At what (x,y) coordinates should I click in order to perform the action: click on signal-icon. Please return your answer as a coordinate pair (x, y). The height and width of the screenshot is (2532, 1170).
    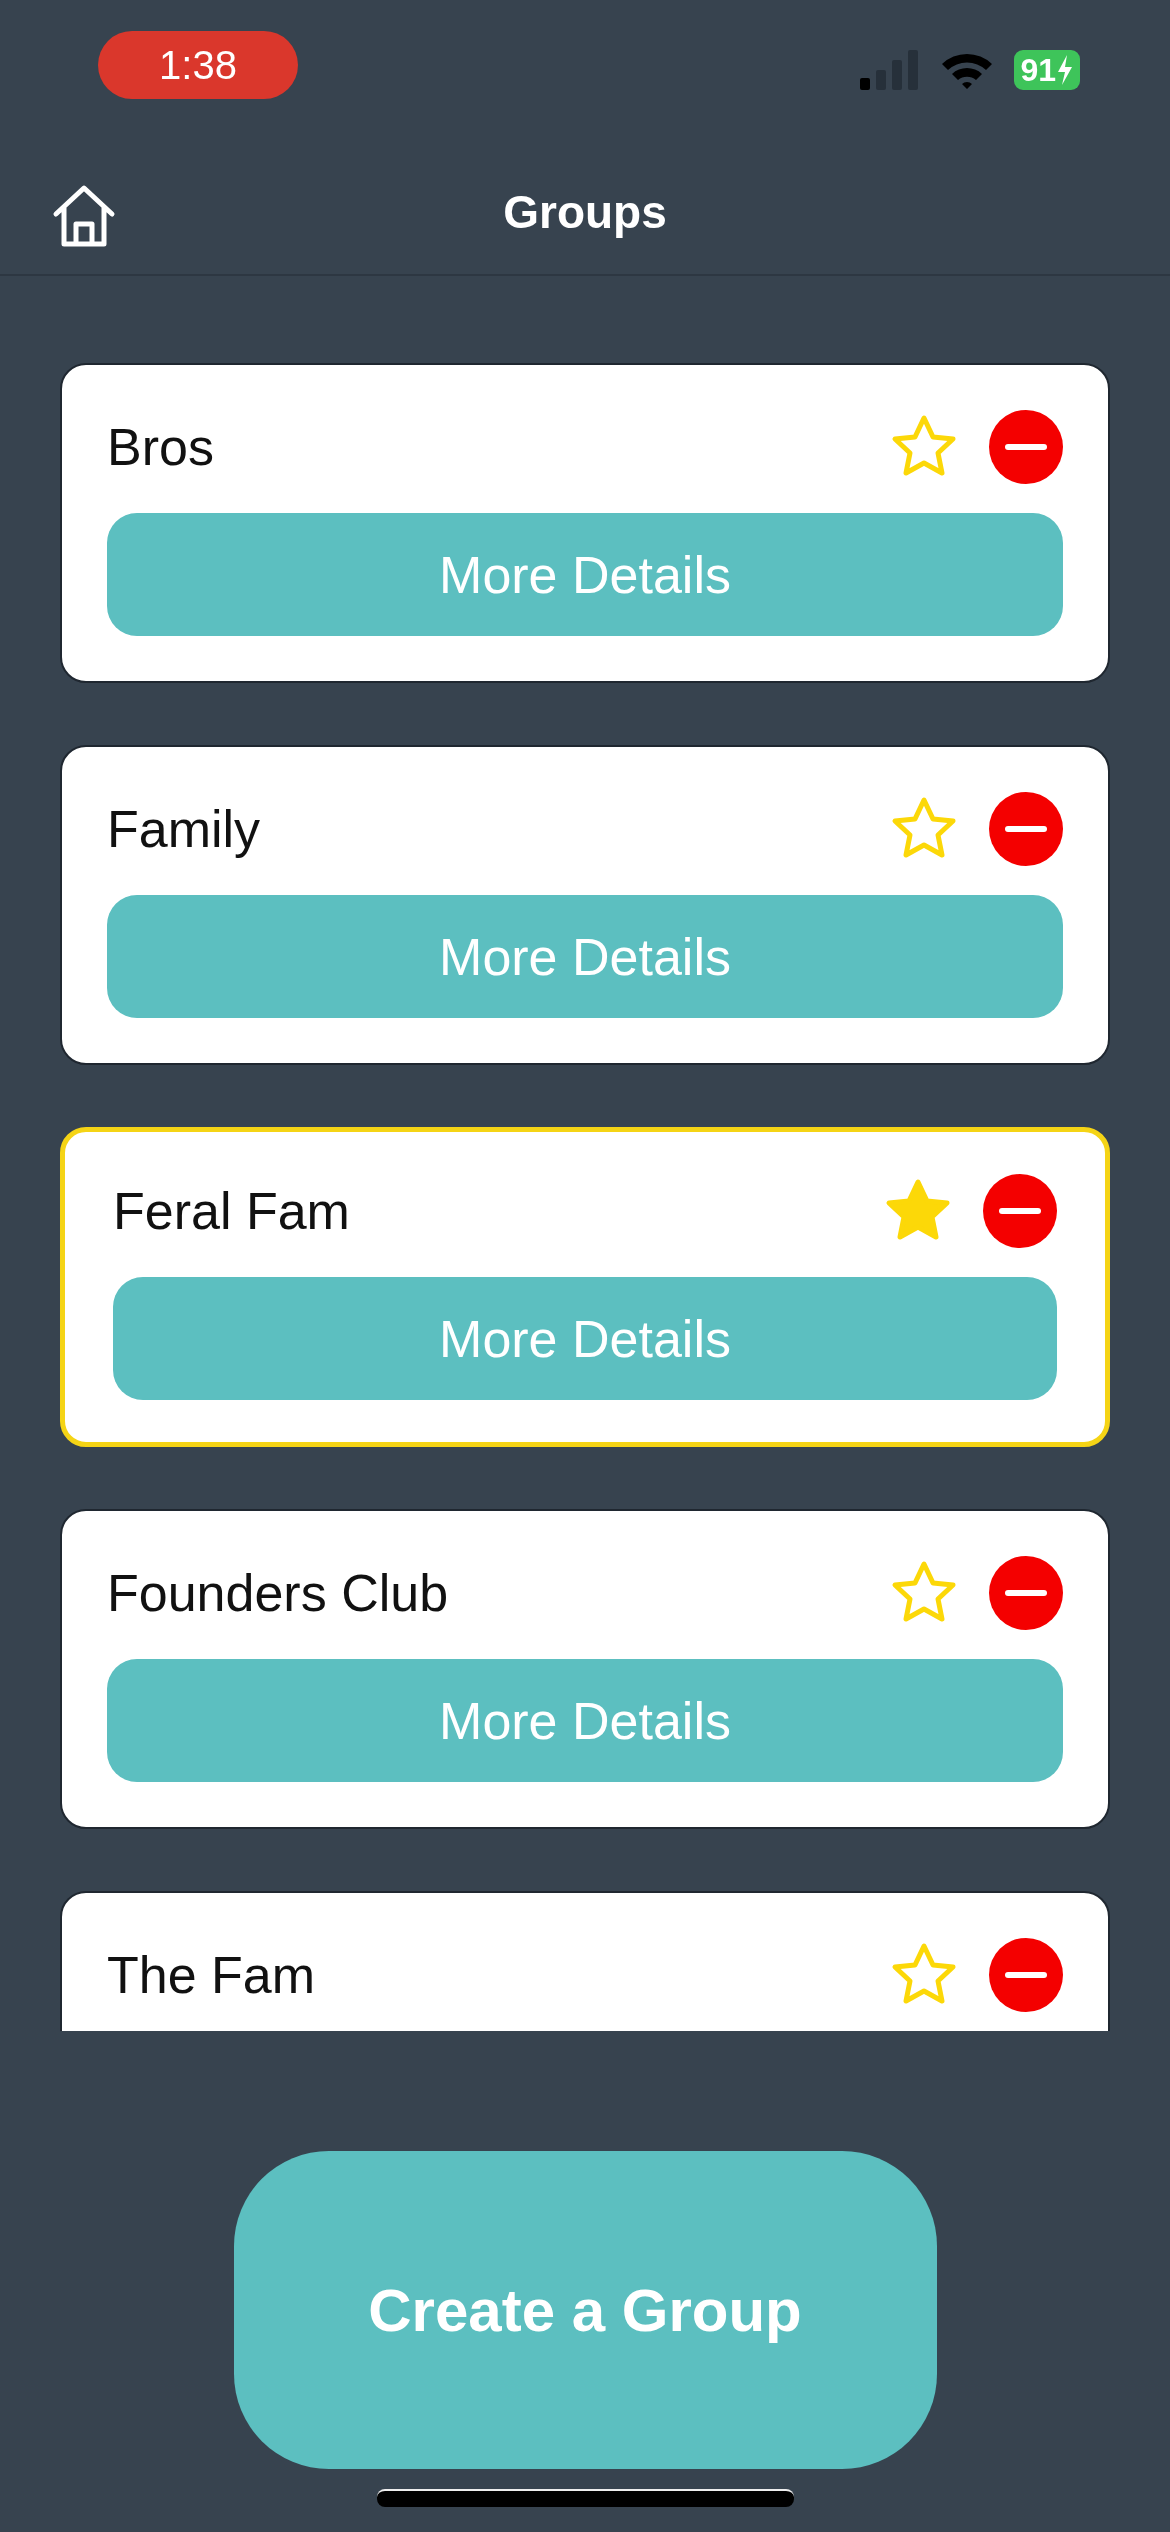
    Looking at the image, I should click on (890, 70).